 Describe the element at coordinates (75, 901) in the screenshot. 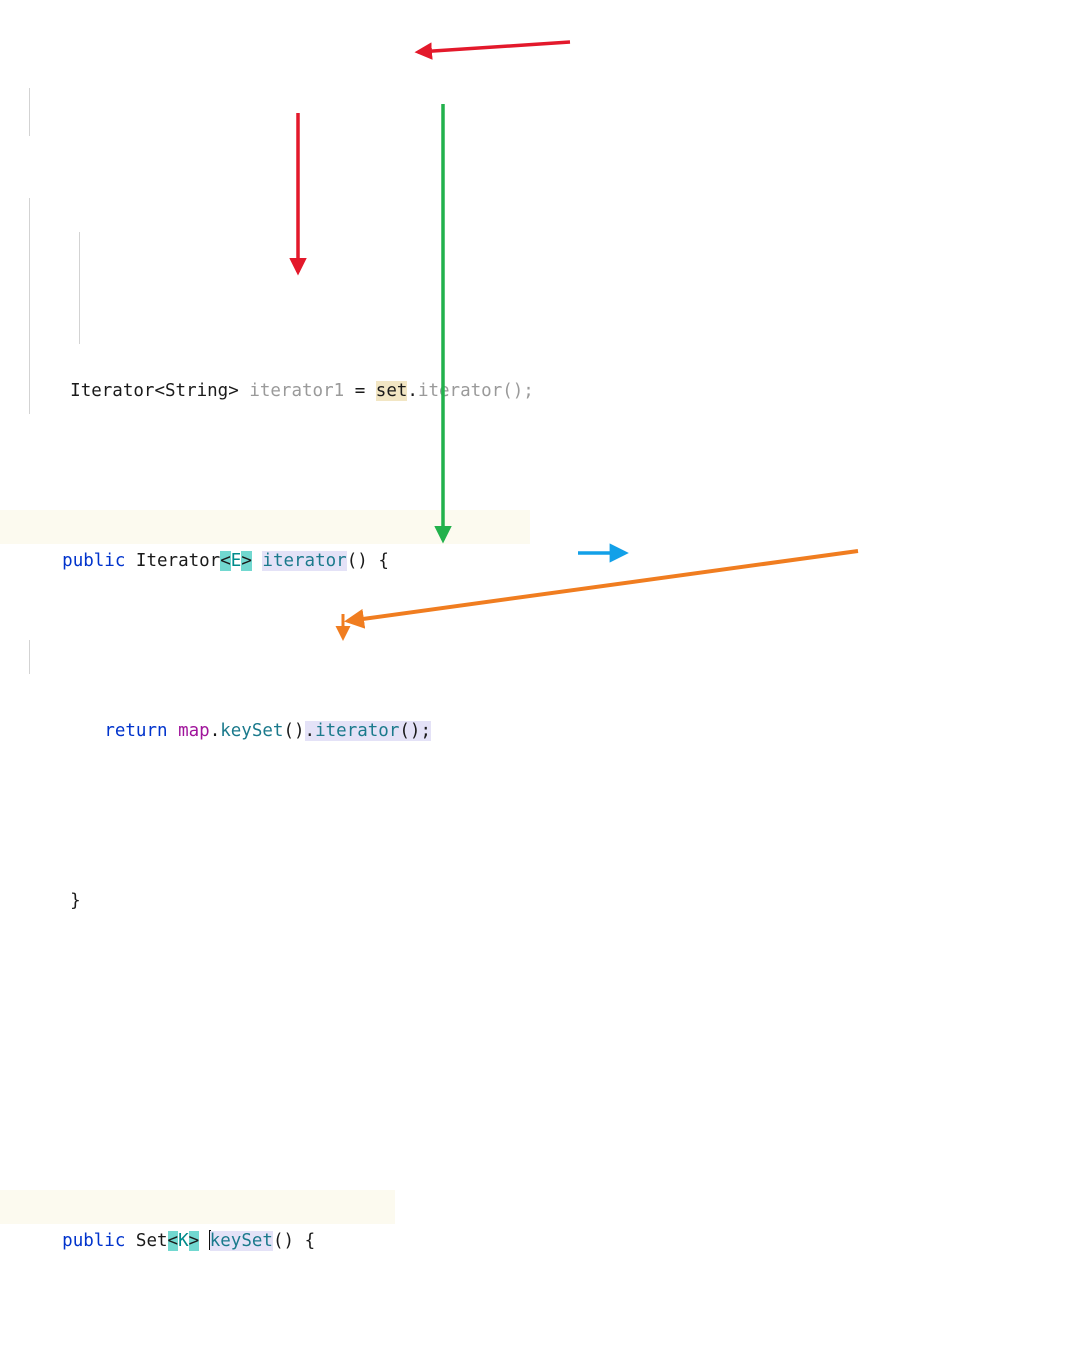

I see `token-punct: }` at that location.